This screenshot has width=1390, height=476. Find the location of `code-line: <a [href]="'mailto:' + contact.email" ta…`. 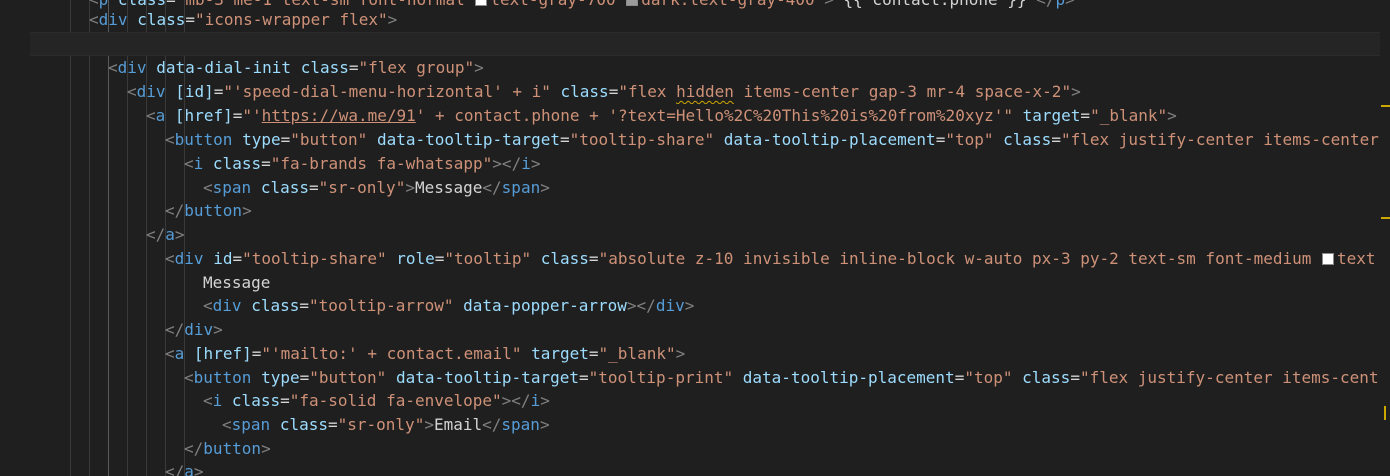

code-line: <a [href]="'mailto:' + contact.email" ta… is located at coordinates (690, 354).